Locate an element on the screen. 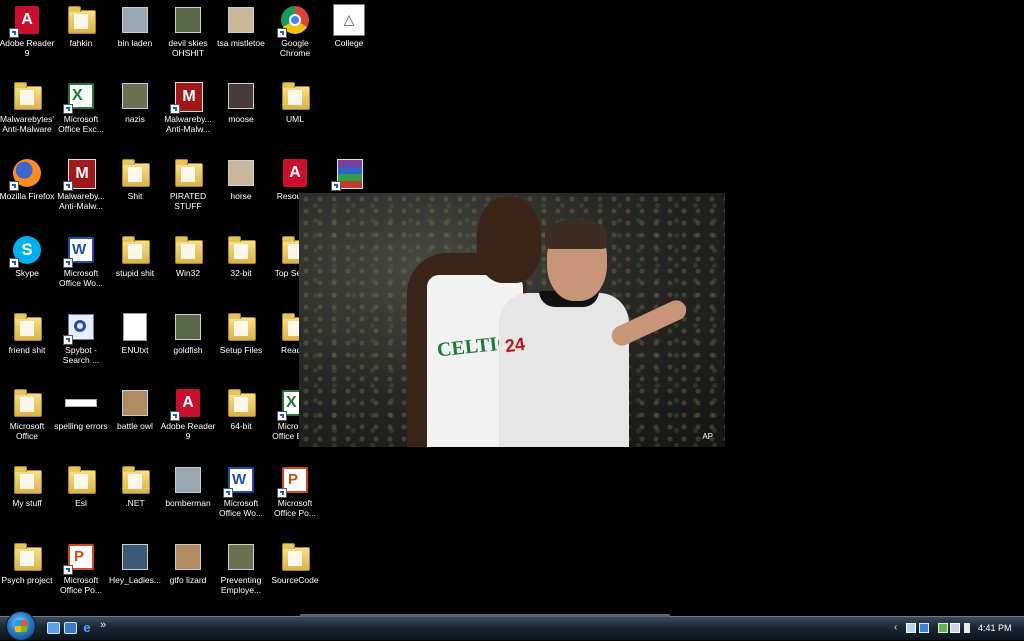  desktop-icon-label: bomberman is located at coordinates (188, 503).